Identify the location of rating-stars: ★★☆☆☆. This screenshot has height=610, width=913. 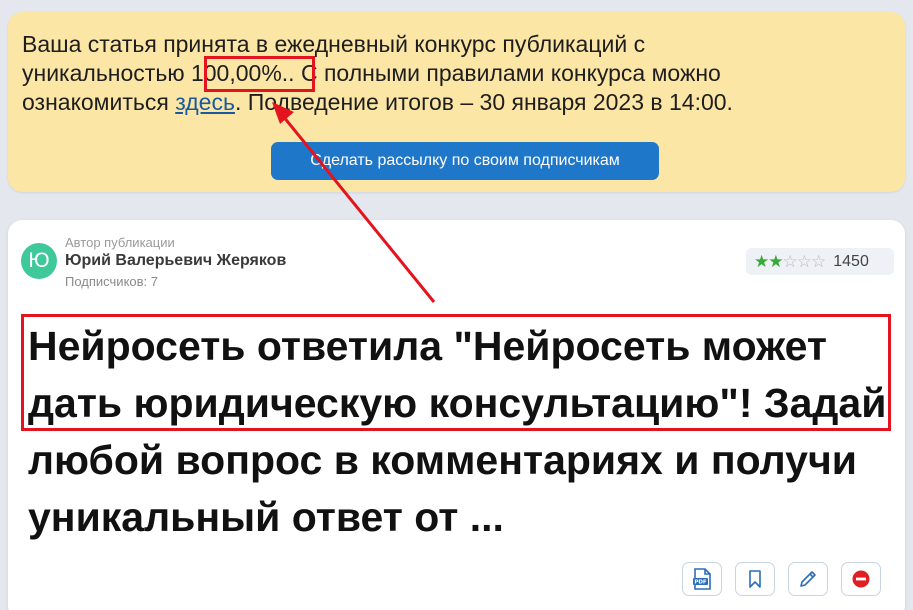
(790, 261).